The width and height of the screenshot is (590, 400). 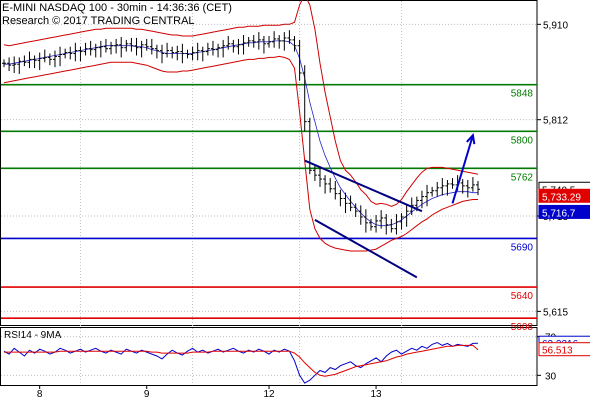 I want to click on level-label: 5608, so click(x=522, y=327).